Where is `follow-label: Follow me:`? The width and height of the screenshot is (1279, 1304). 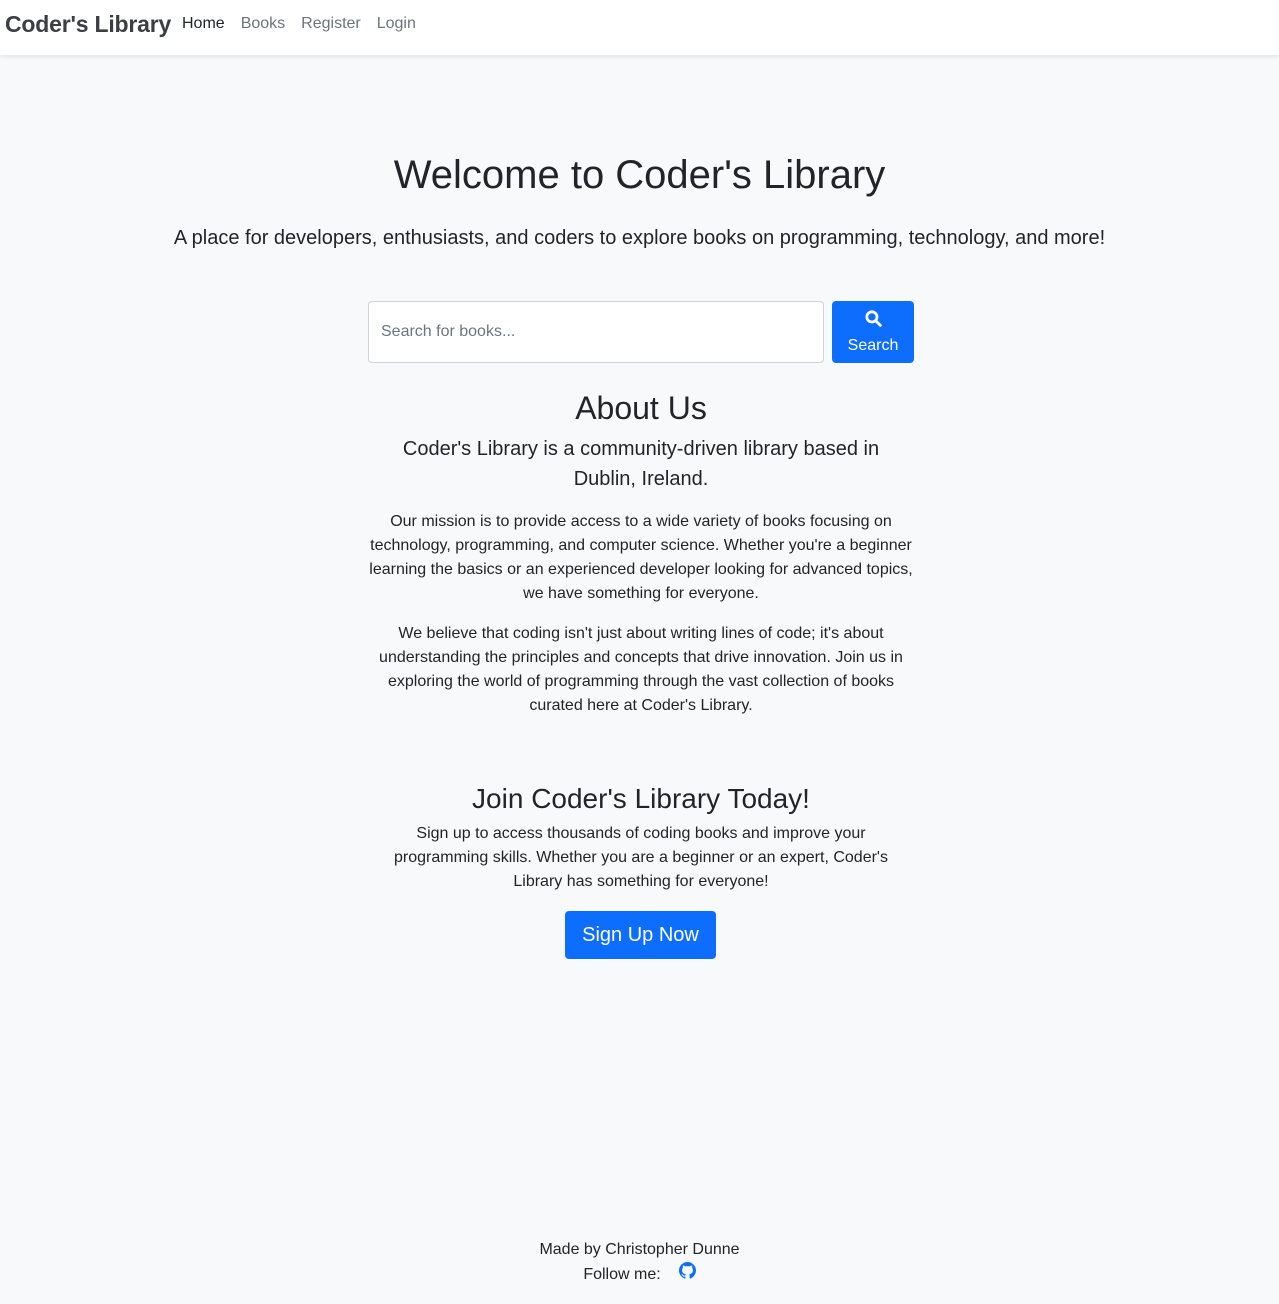
follow-label: Follow me: is located at coordinates (622, 1274).